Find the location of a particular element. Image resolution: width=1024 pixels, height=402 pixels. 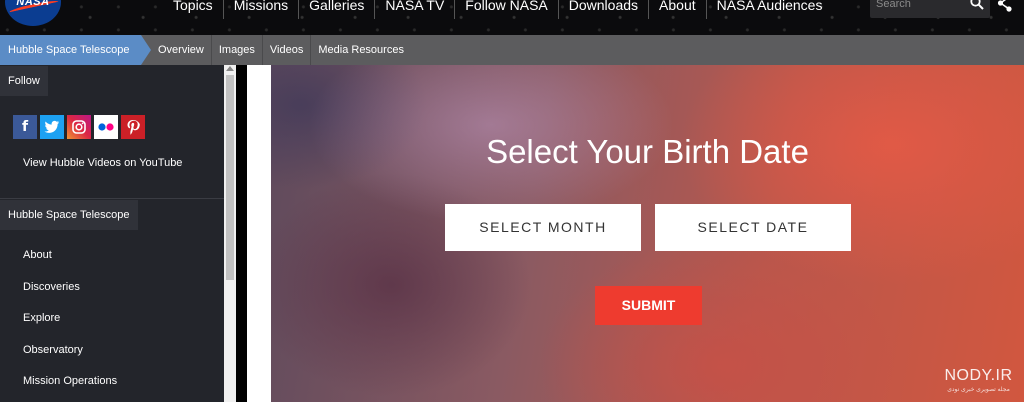

hero-title: Select Your Birth Date is located at coordinates (647, 151).